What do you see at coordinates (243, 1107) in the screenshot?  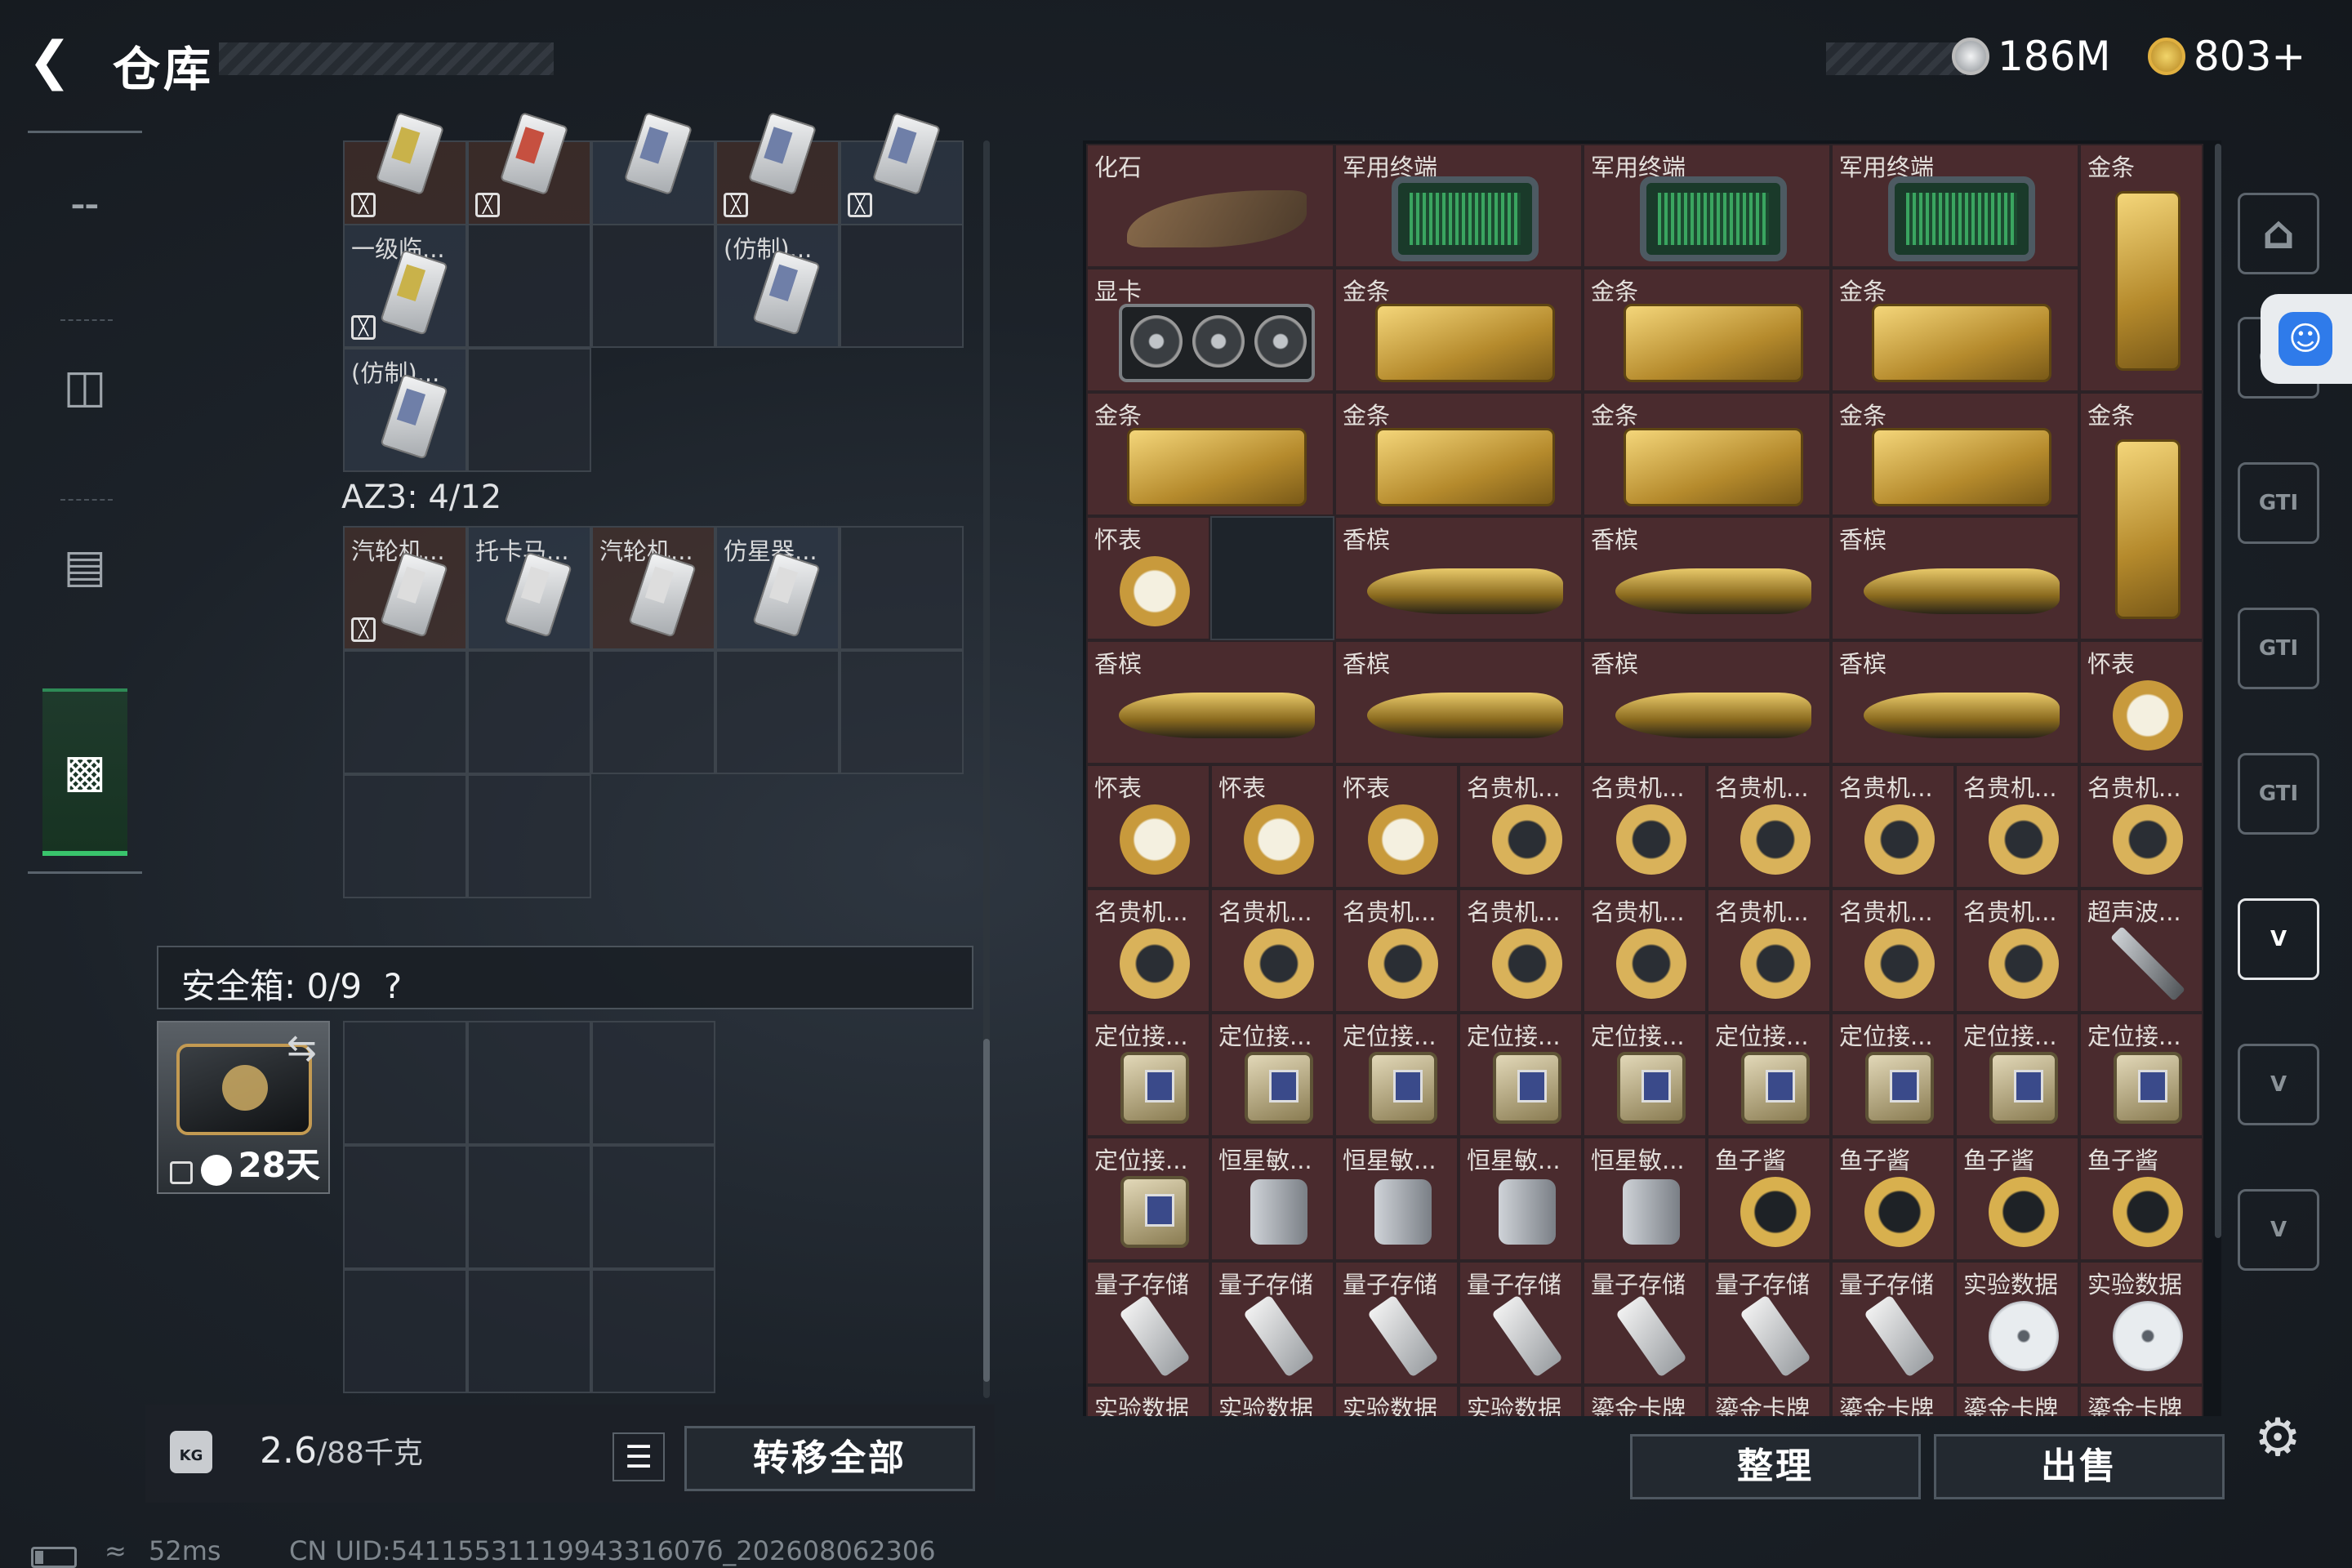 I see `safe-box-item: ⇆ 28天` at bounding box center [243, 1107].